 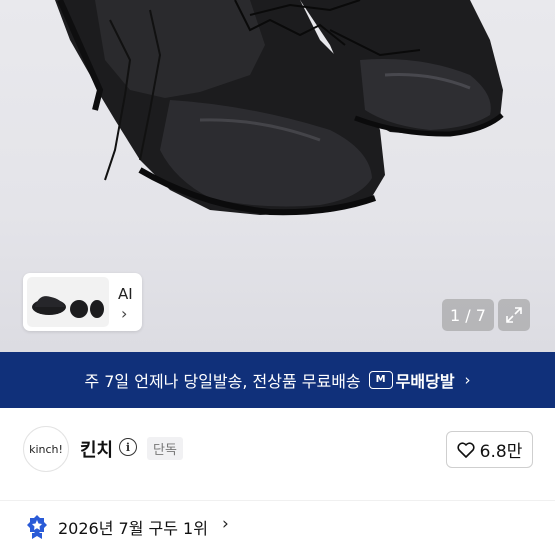 I want to click on exclusive-badge: 단독, so click(x=165, y=448).